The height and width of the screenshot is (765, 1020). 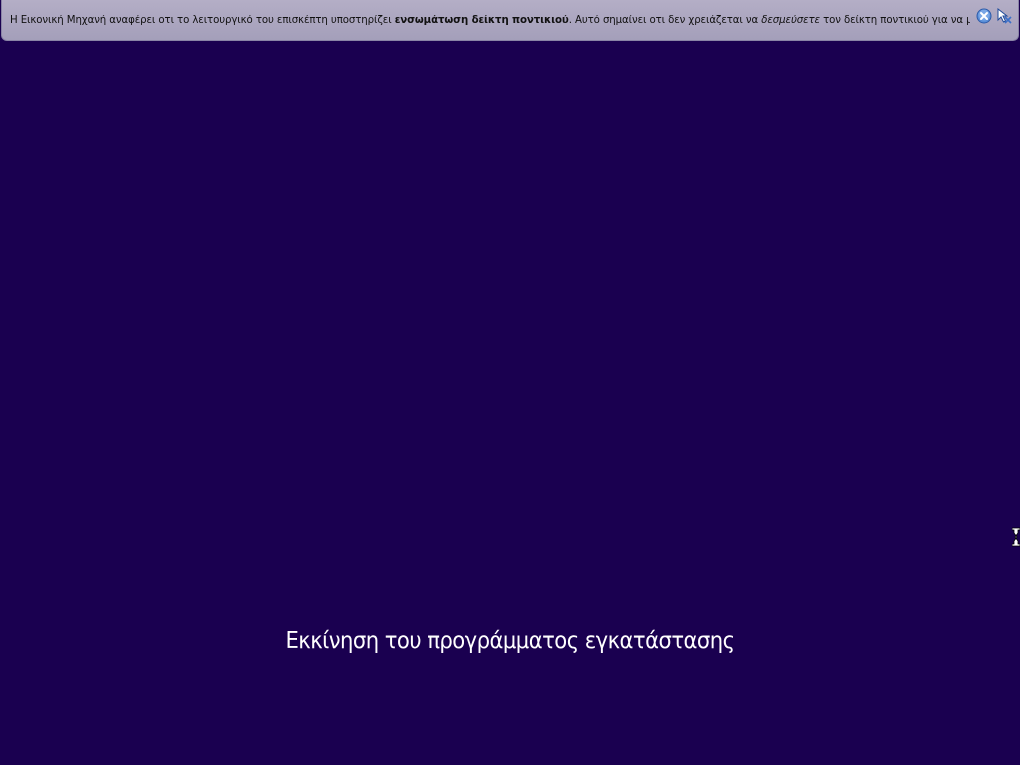 I want to click on notification-text-part3: τον δείκτη ποντικιού για να μπορέσετε, so click(x=896, y=20).